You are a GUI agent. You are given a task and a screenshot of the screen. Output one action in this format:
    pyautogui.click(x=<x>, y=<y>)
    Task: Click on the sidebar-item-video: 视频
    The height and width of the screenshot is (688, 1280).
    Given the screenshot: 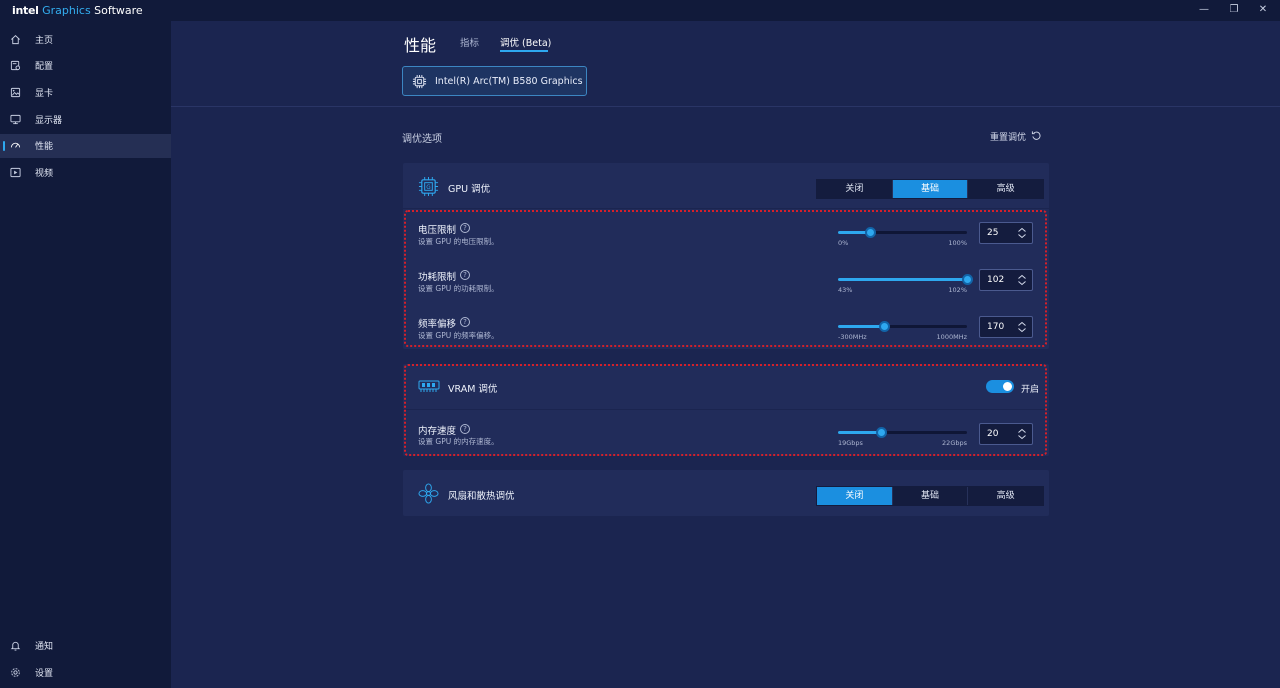 What is the action you would take?
    pyautogui.click(x=85, y=173)
    